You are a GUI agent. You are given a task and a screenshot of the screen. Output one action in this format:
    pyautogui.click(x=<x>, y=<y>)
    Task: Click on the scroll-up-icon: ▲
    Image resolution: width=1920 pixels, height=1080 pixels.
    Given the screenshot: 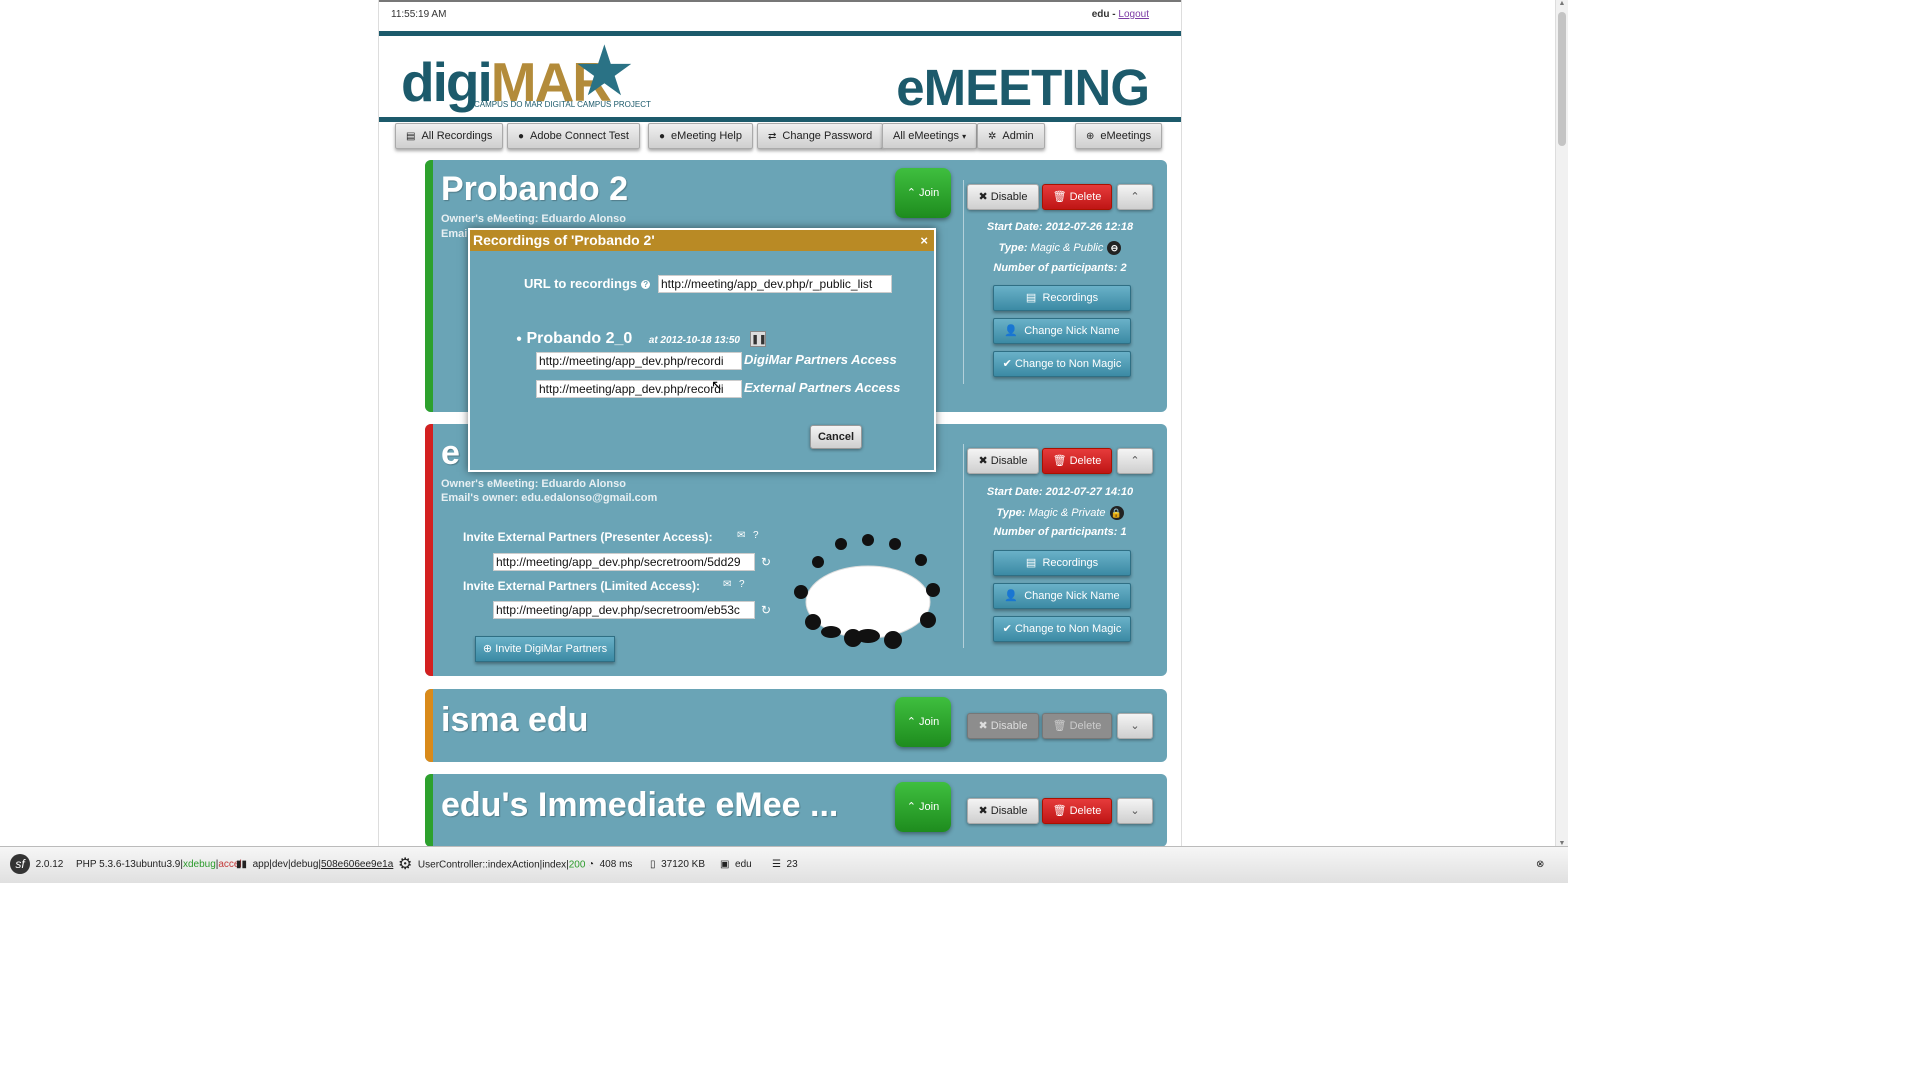 What is the action you would take?
    pyautogui.click(x=1562, y=5)
    